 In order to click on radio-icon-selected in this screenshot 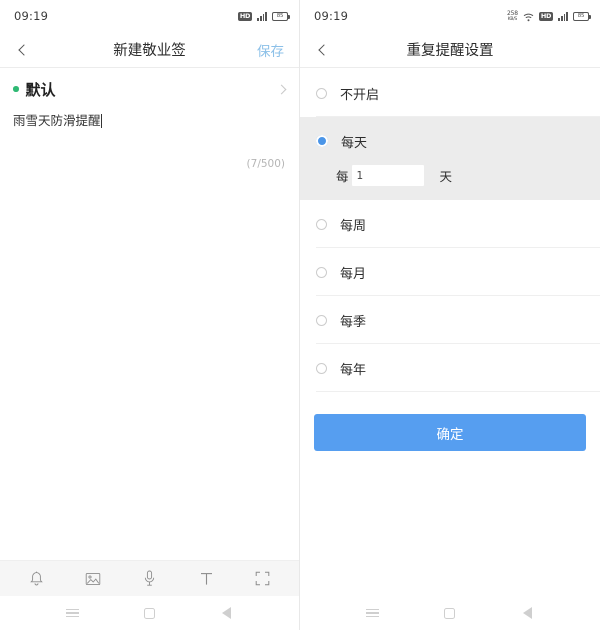, I will do `click(322, 141)`.